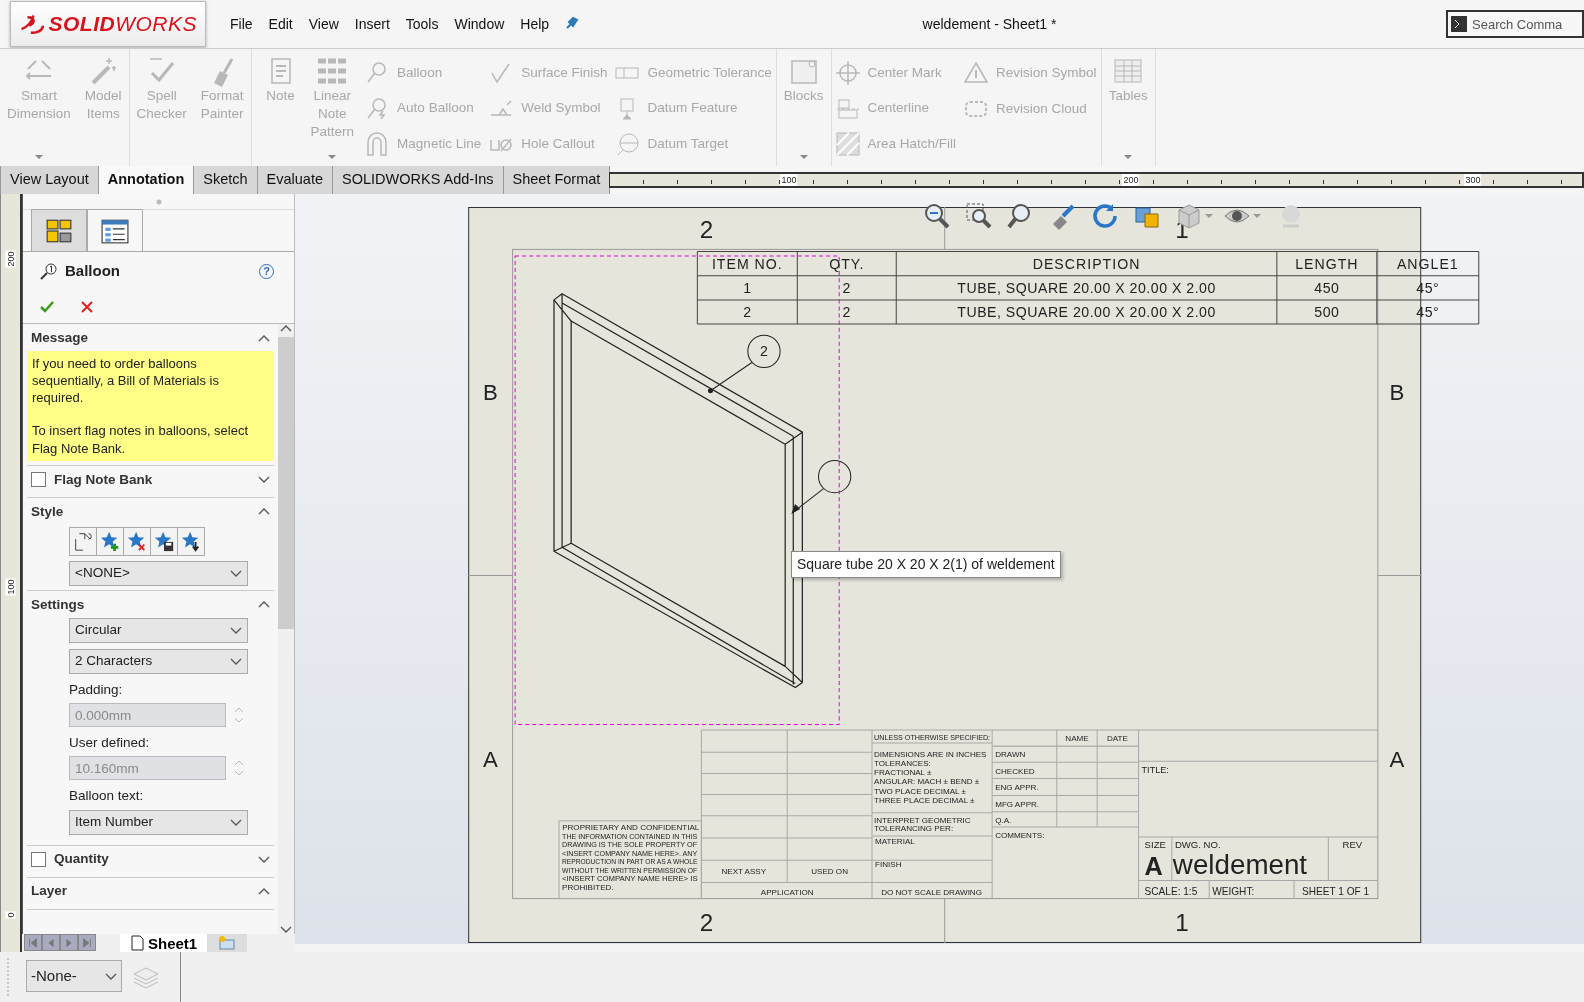 The image size is (1584, 1002). What do you see at coordinates (490, 392) in the screenshot?
I see `zone-label: B` at bounding box center [490, 392].